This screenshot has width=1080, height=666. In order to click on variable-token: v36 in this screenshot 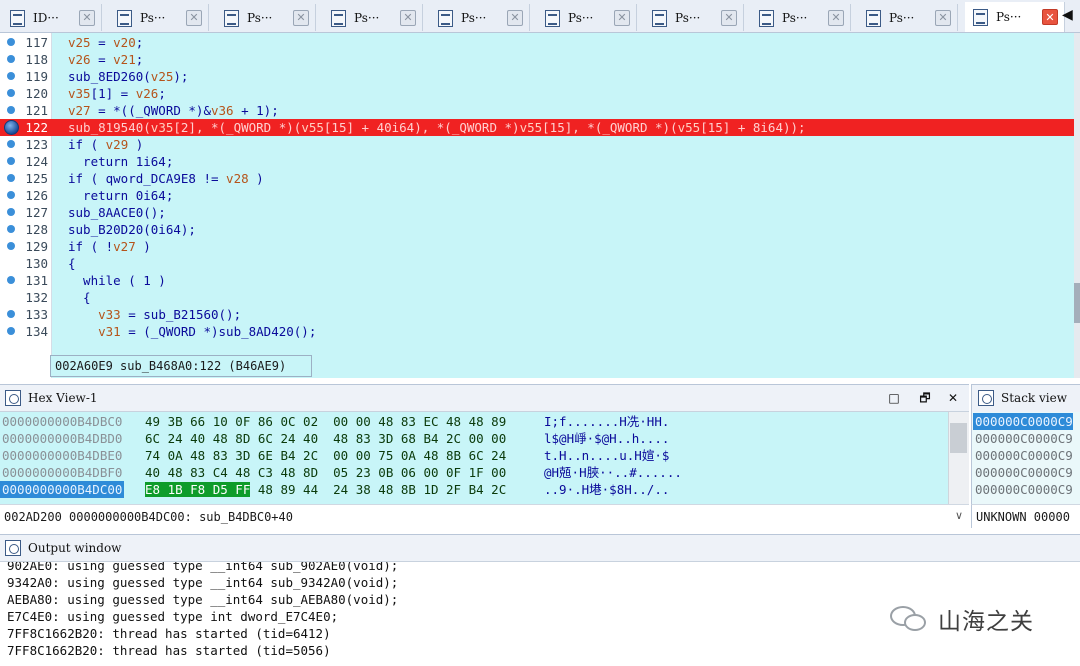, I will do `click(222, 110)`.